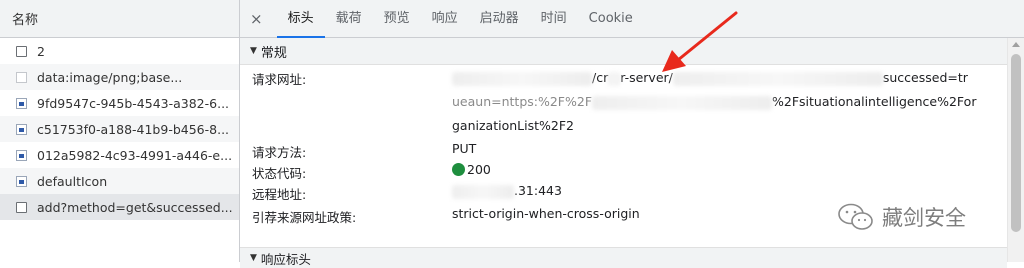 The width and height of the screenshot is (1024, 268). Describe the element at coordinates (464, 148) in the screenshot. I see `request-method-value: PUT` at that location.